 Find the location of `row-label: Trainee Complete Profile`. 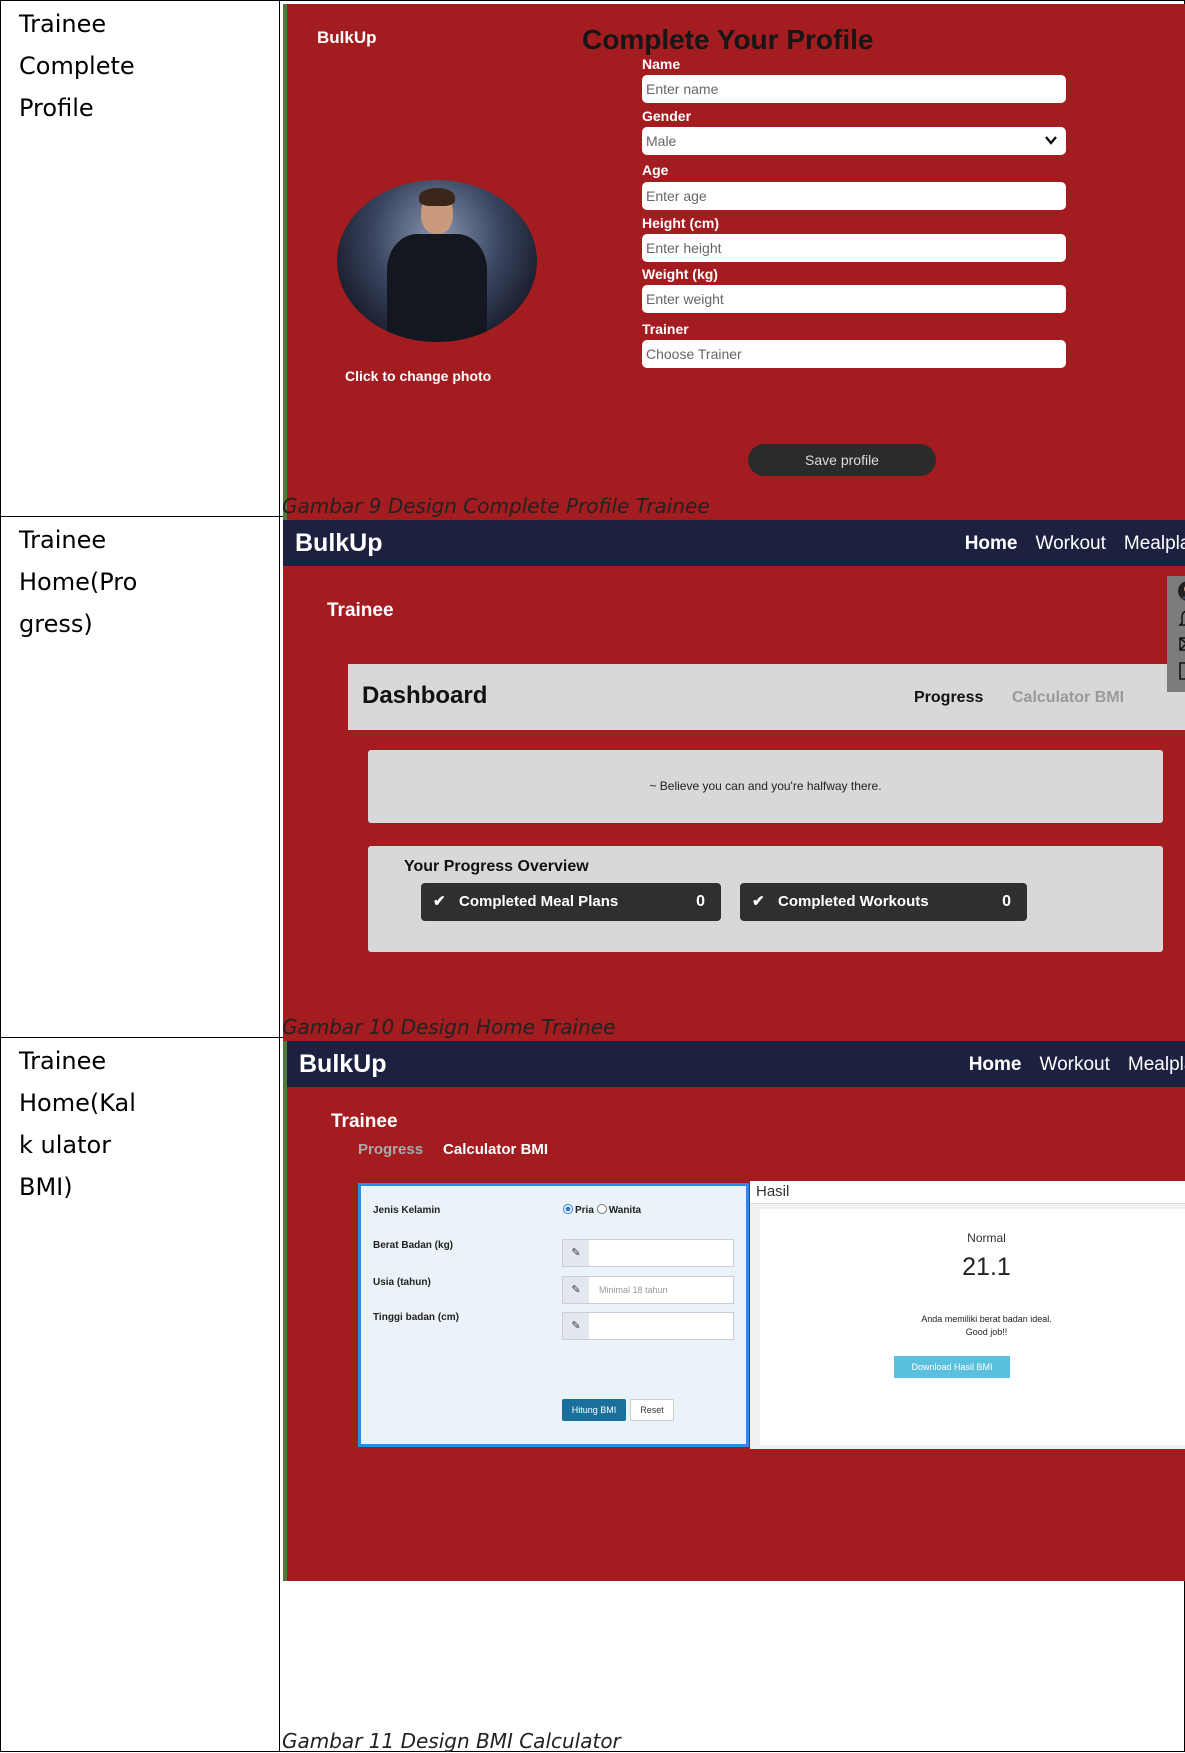

row-label: Trainee Complete Profile is located at coordinates (140, 258).